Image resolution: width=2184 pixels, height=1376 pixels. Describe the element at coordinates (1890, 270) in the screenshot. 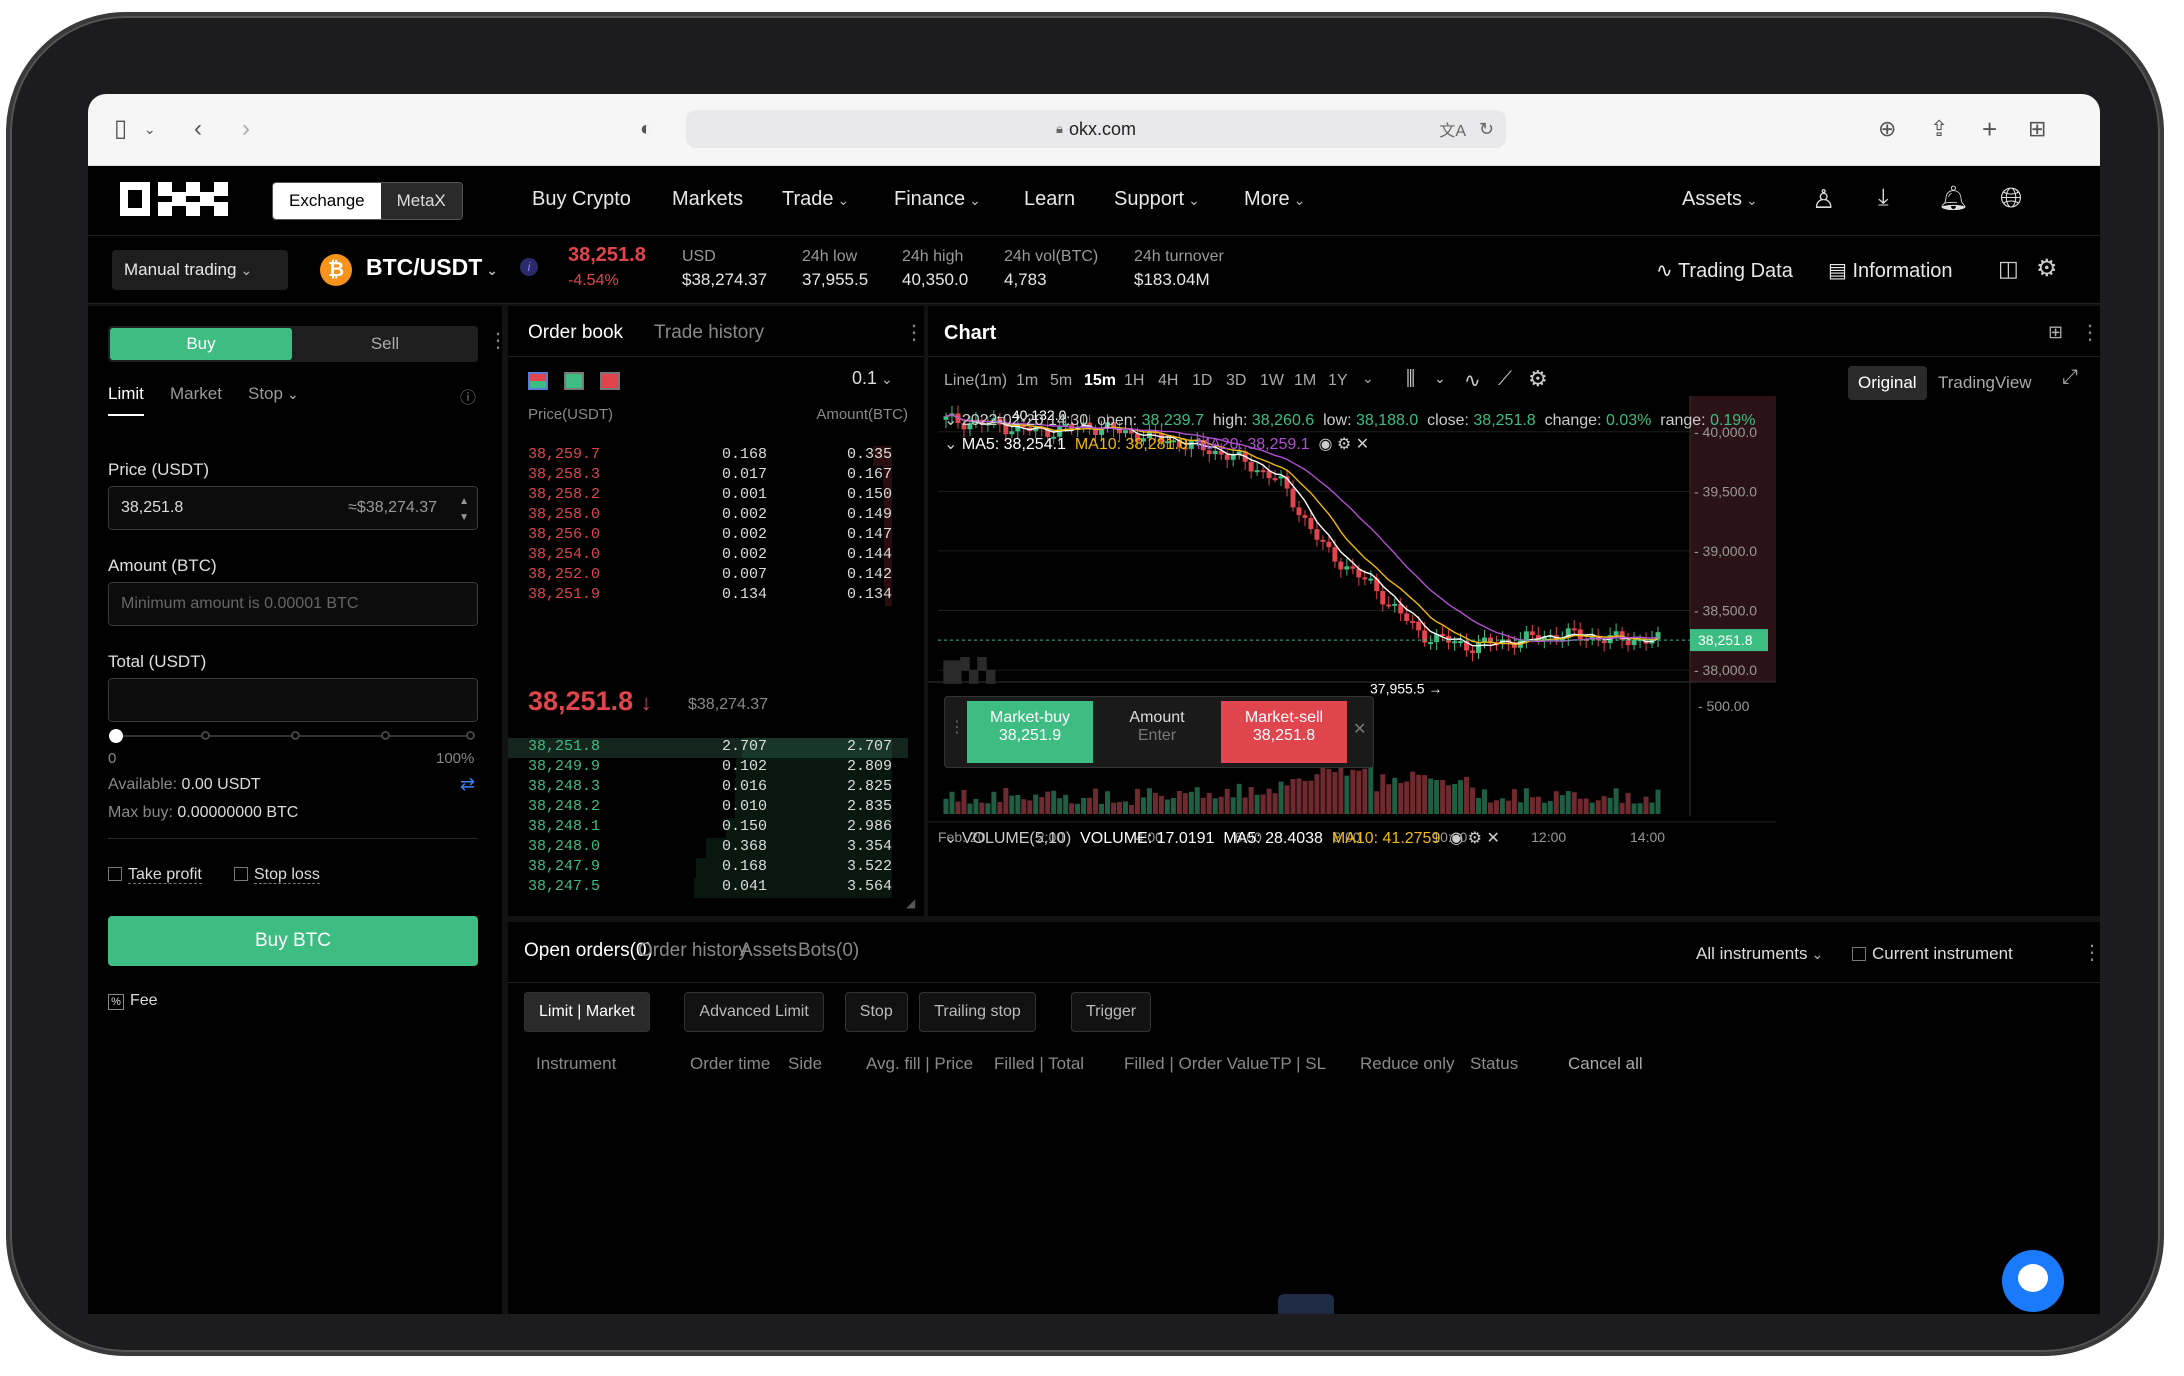

I see `information-link: ▤ Information` at that location.